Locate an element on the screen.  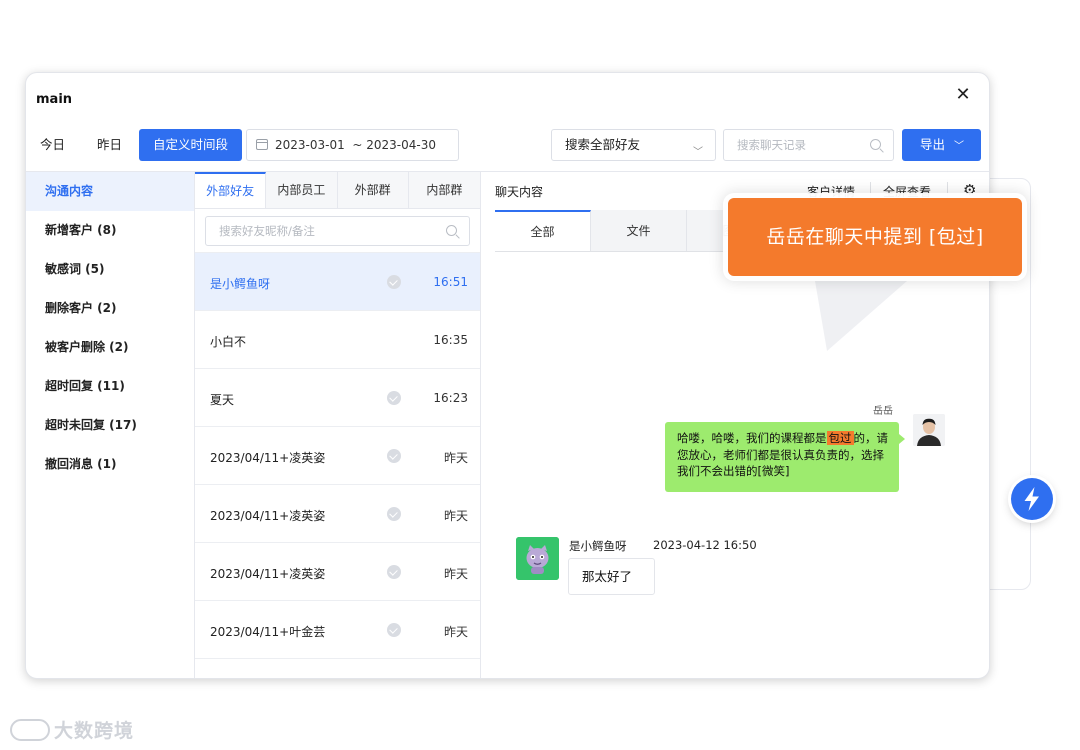
list-item: 2023/04/11+叶金芸 昨天 is located at coordinates (337, 630).